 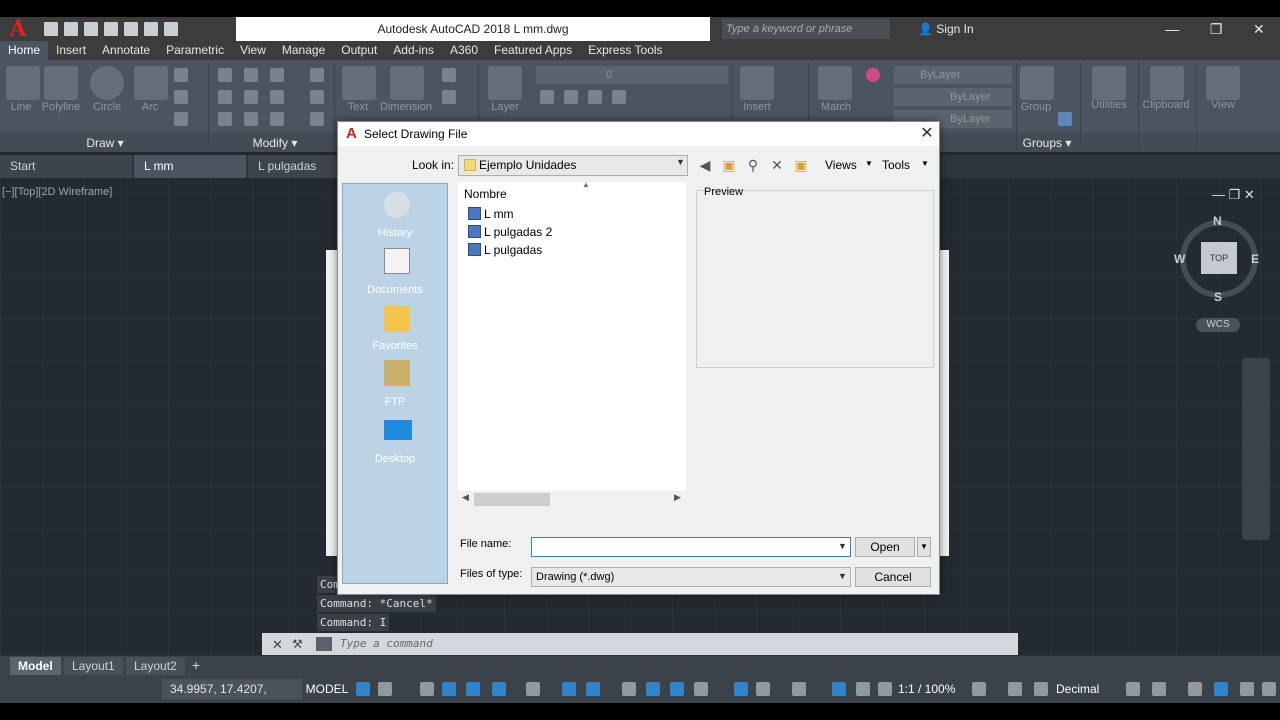 What do you see at coordinates (491, 214) in the screenshot?
I see `list-item: L mm` at bounding box center [491, 214].